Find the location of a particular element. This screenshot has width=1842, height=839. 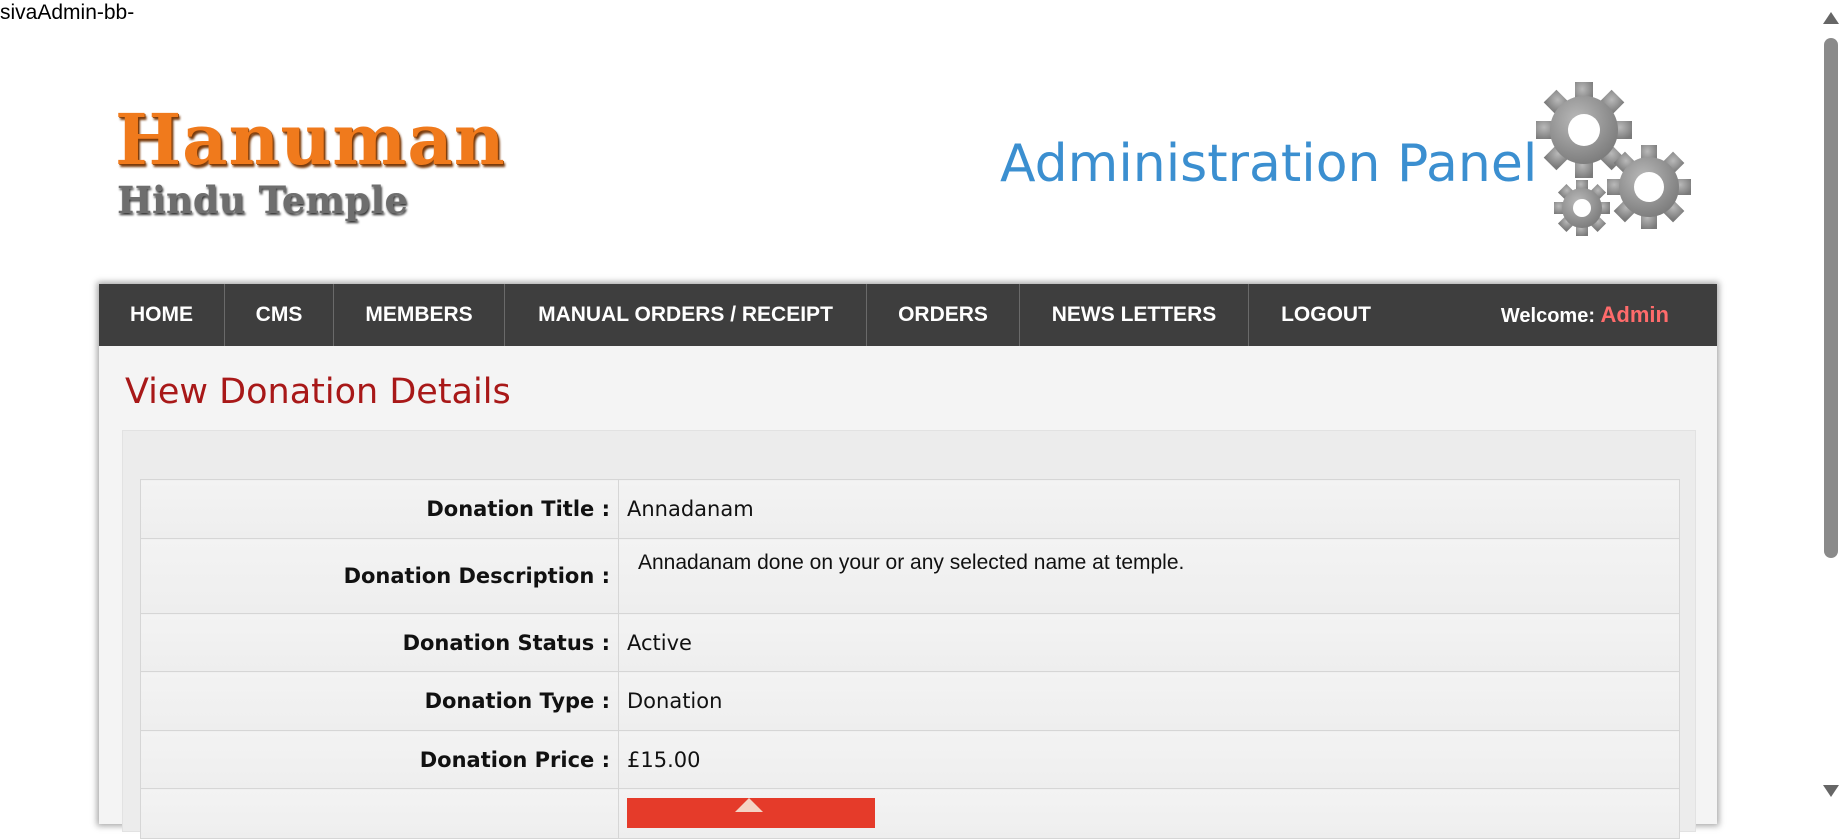

table-row: Donation Title : Annadanam is located at coordinates (910, 509).